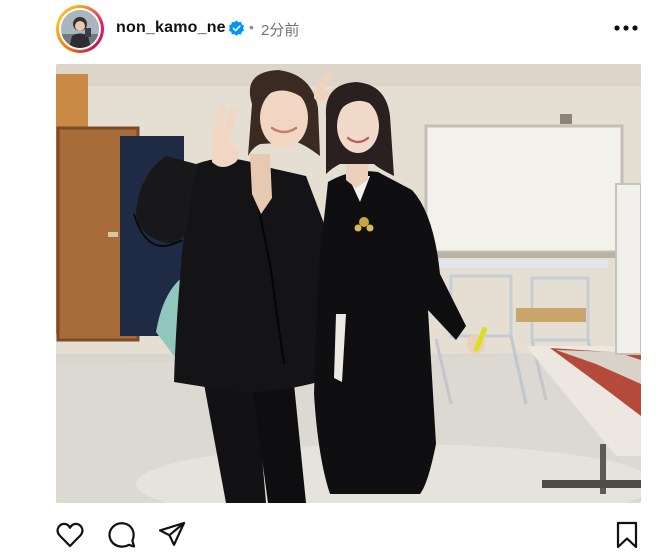  Describe the element at coordinates (626, 28) in the screenshot. I see `more-options-icon` at that location.